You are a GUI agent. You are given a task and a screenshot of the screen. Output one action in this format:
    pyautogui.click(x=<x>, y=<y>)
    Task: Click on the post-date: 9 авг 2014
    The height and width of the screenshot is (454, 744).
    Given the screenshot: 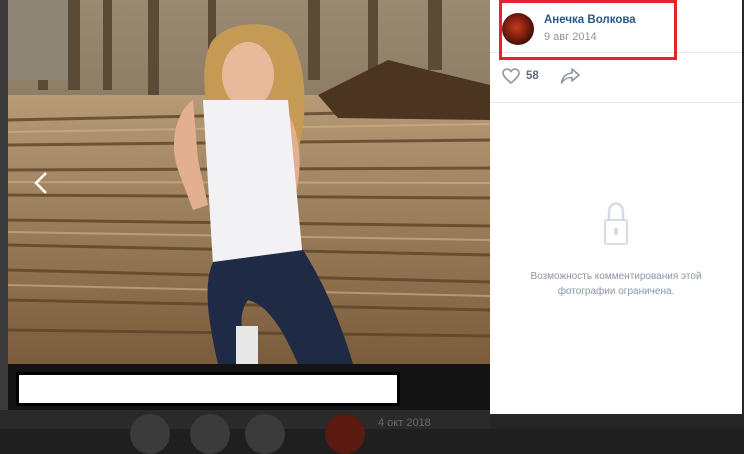 What is the action you would take?
    pyautogui.click(x=570, y=37)
    